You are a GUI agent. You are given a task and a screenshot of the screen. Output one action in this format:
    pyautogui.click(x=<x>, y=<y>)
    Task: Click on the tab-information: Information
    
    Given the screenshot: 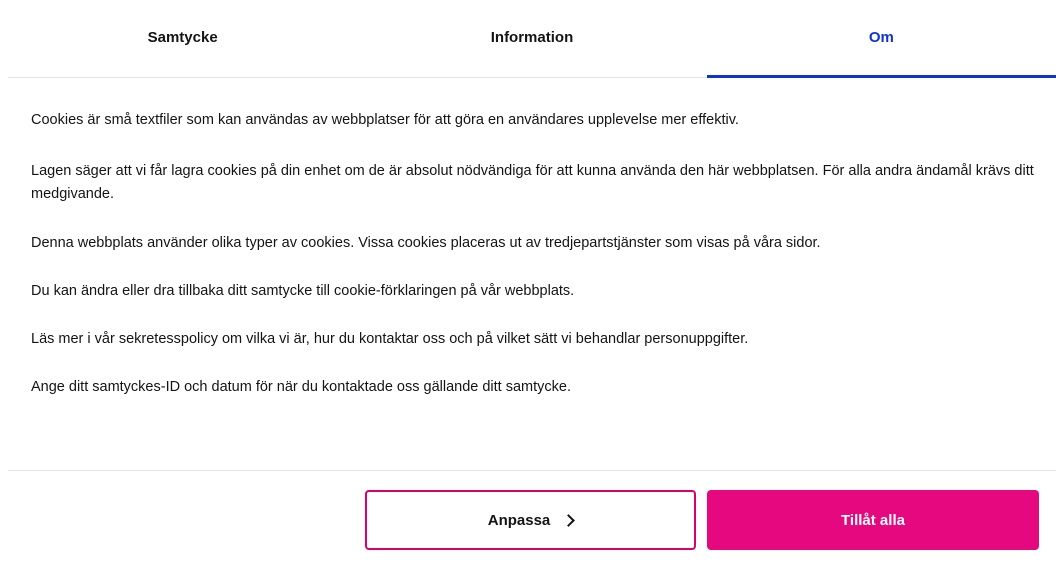 What is the action you would take?
    pyautogui.click(x=531, y=38)
    